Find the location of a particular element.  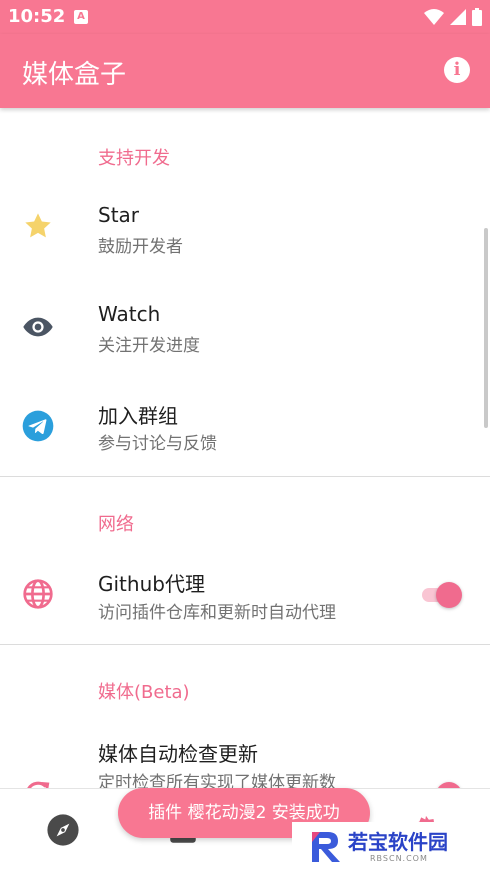

setting-subtitle: 参与讨论与反馈 is located at coordinates (157, 444).